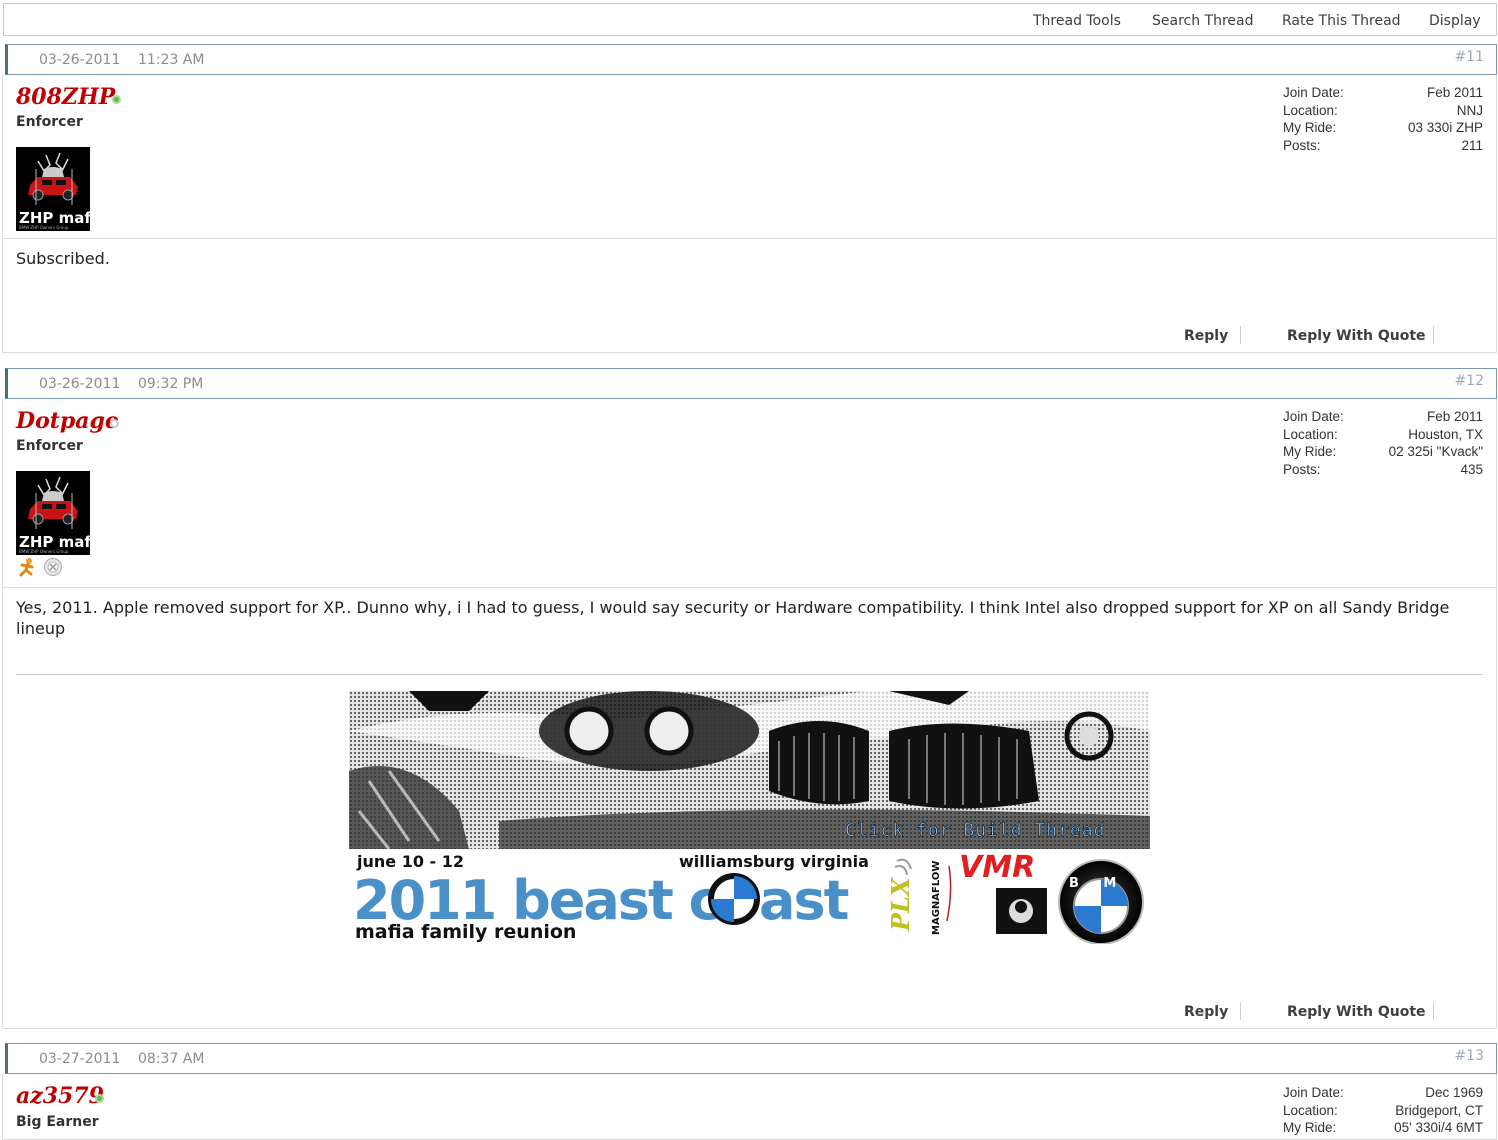  Describe the element at coordinates (749, 674) in the screenshot. I see `signature-divider` at that location.